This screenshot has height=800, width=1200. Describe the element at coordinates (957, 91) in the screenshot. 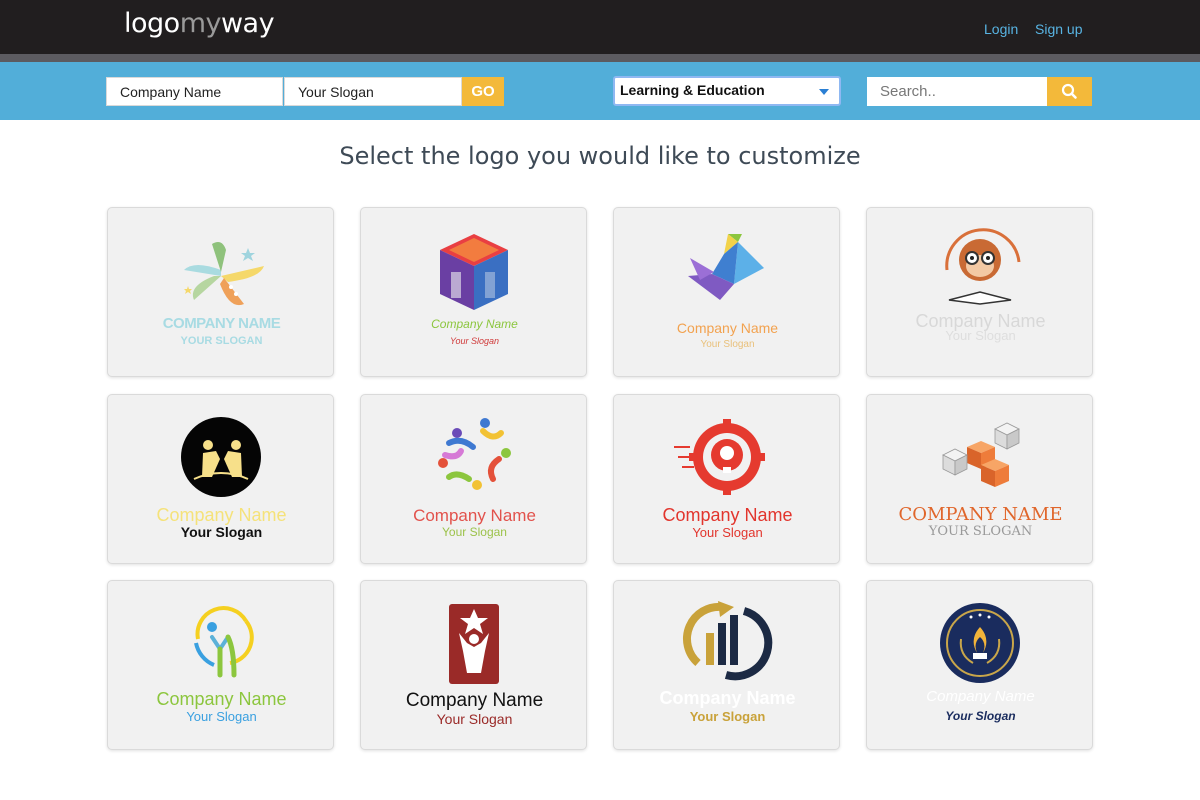

I see `search-input: Search..` at that location.